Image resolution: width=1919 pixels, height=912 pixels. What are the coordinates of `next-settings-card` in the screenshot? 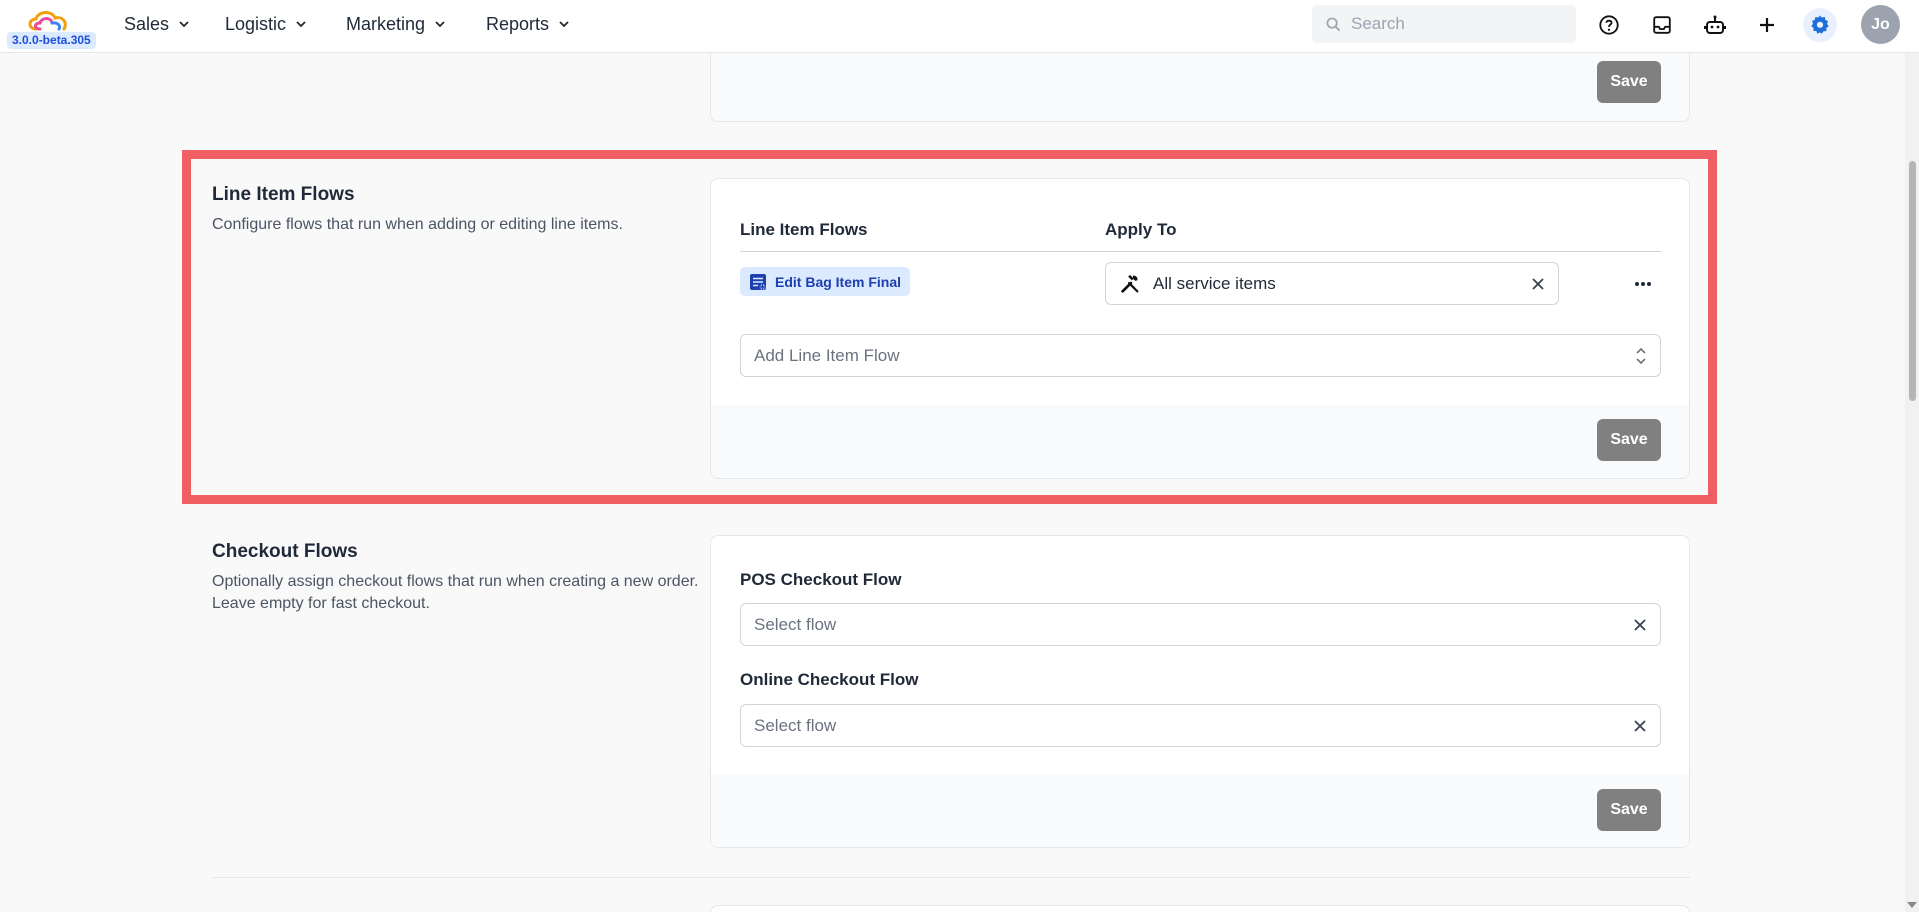 It's located at (1200, 908).